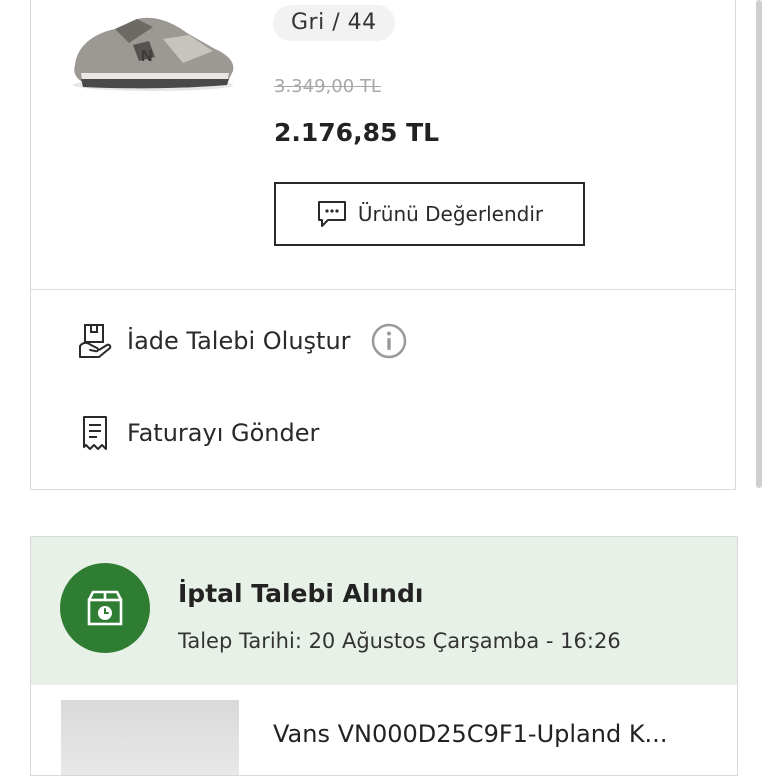  I want to click on current-price: 2.176,85 TL, so click(357, 132).